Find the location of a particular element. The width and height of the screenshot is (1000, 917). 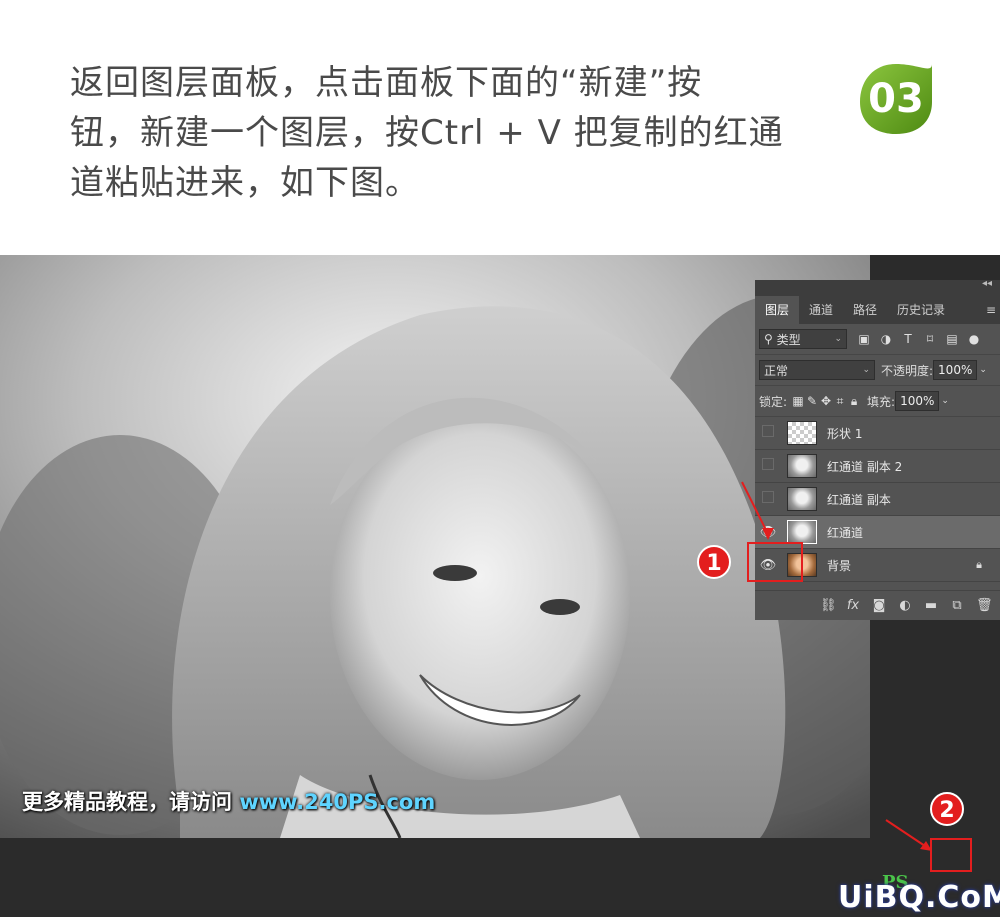

fill-input: 100% is located at coordinates (917, 401).